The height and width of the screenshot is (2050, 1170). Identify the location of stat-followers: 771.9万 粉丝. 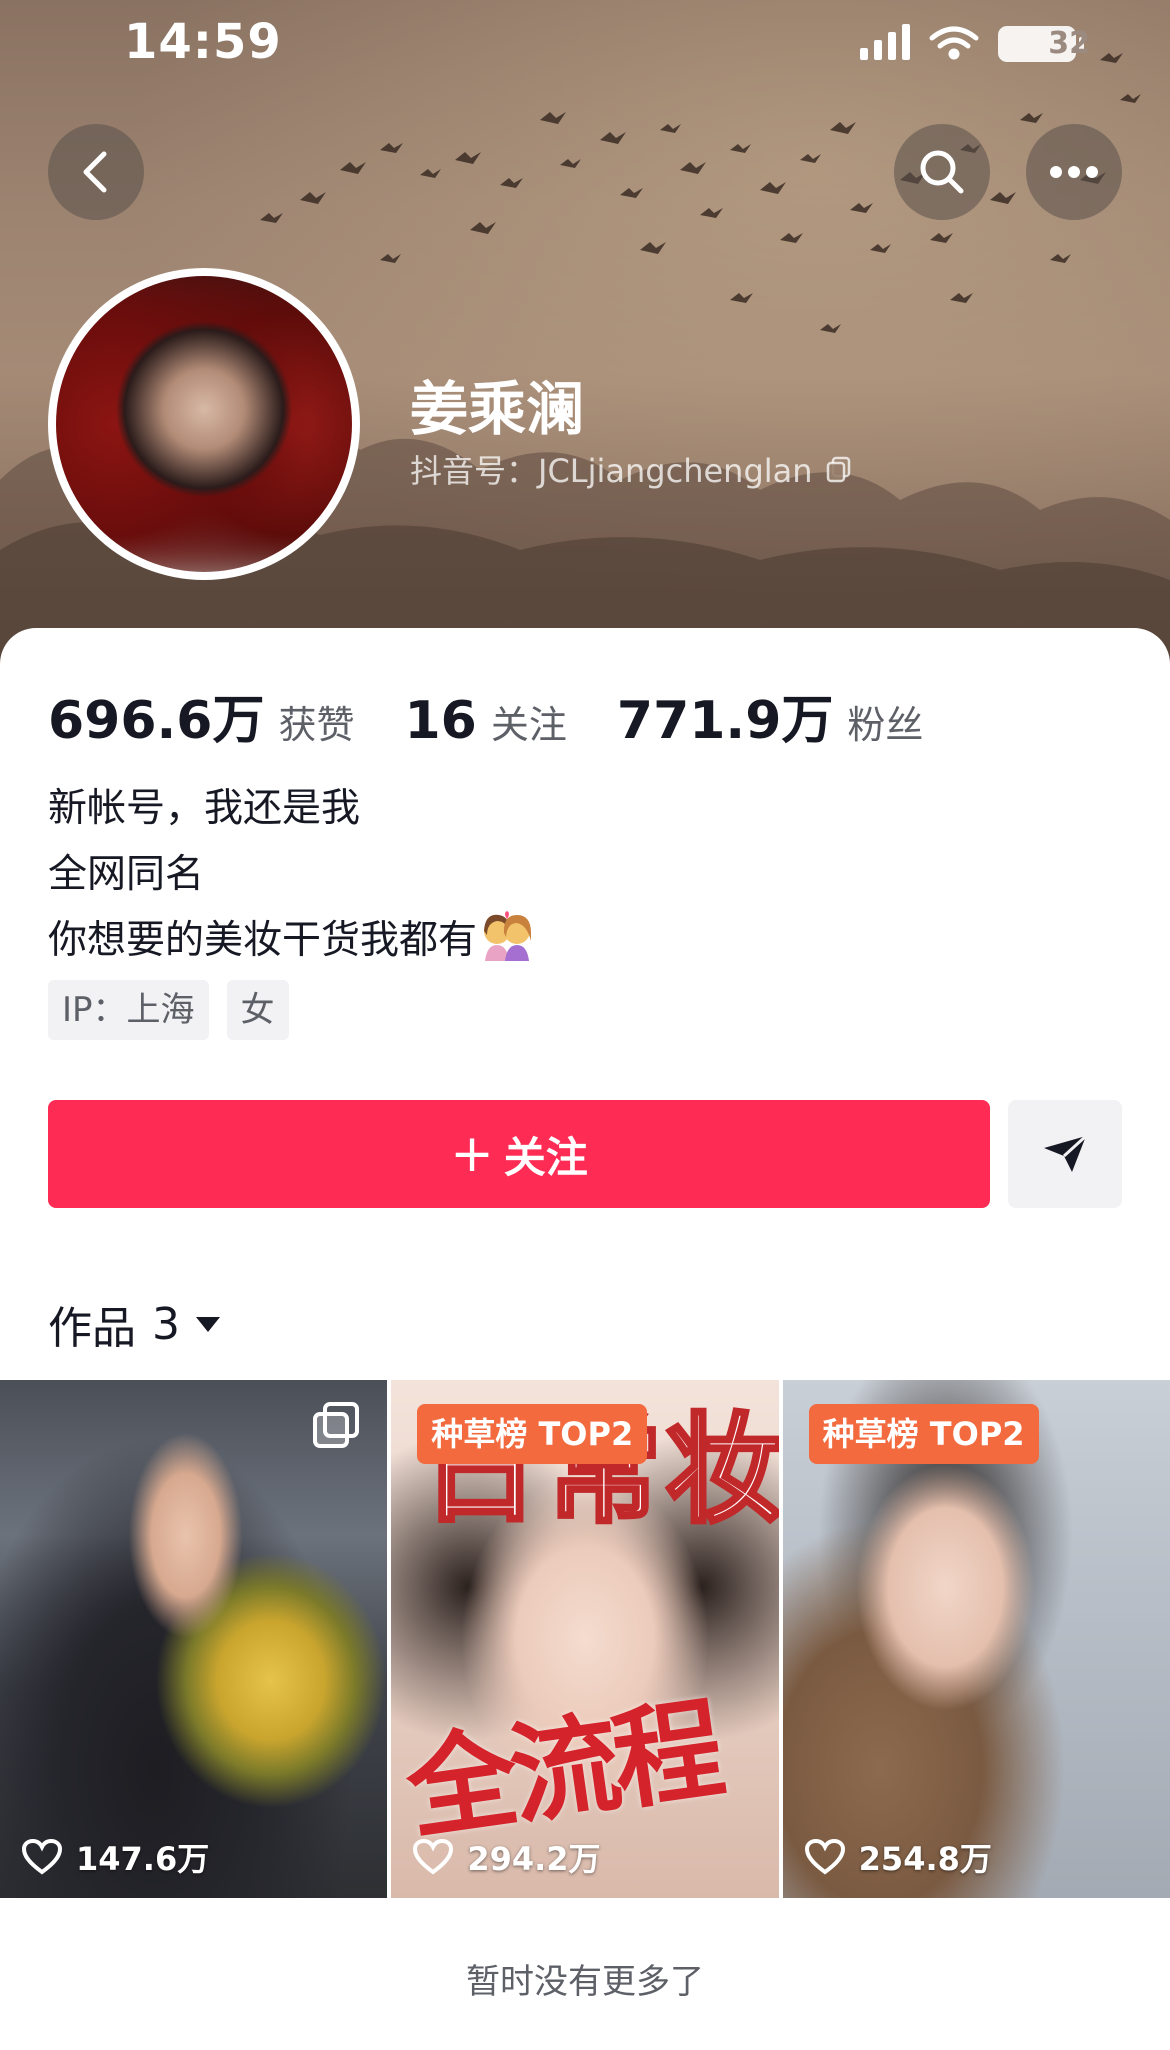
(770, 715).